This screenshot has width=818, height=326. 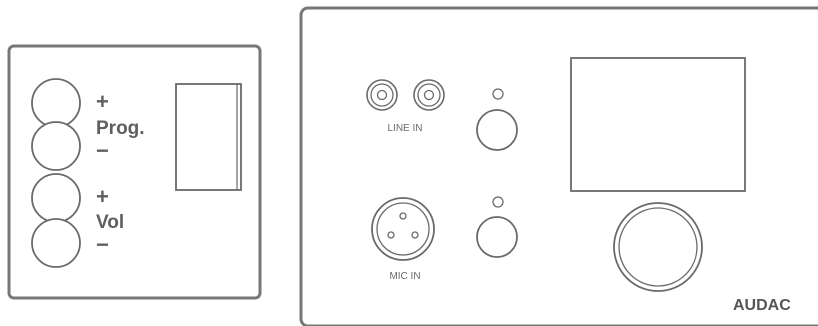 What do you see at coordinates (404, 276) in the screenshot?
I see `mic-in-label: MIC IN` at bounding box center [404, 276].